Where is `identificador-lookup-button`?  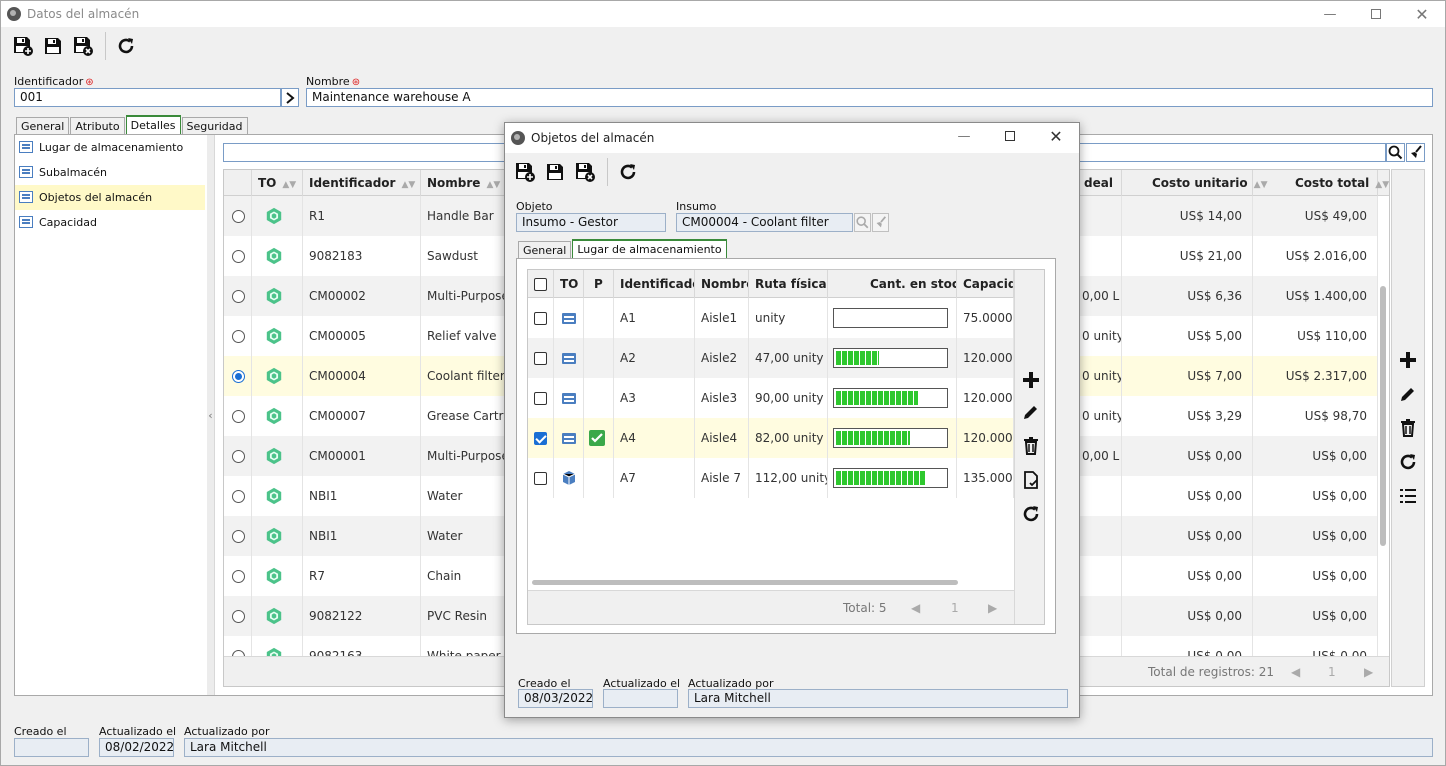
identificador-lookup-button is located at coordinates (290, 97).